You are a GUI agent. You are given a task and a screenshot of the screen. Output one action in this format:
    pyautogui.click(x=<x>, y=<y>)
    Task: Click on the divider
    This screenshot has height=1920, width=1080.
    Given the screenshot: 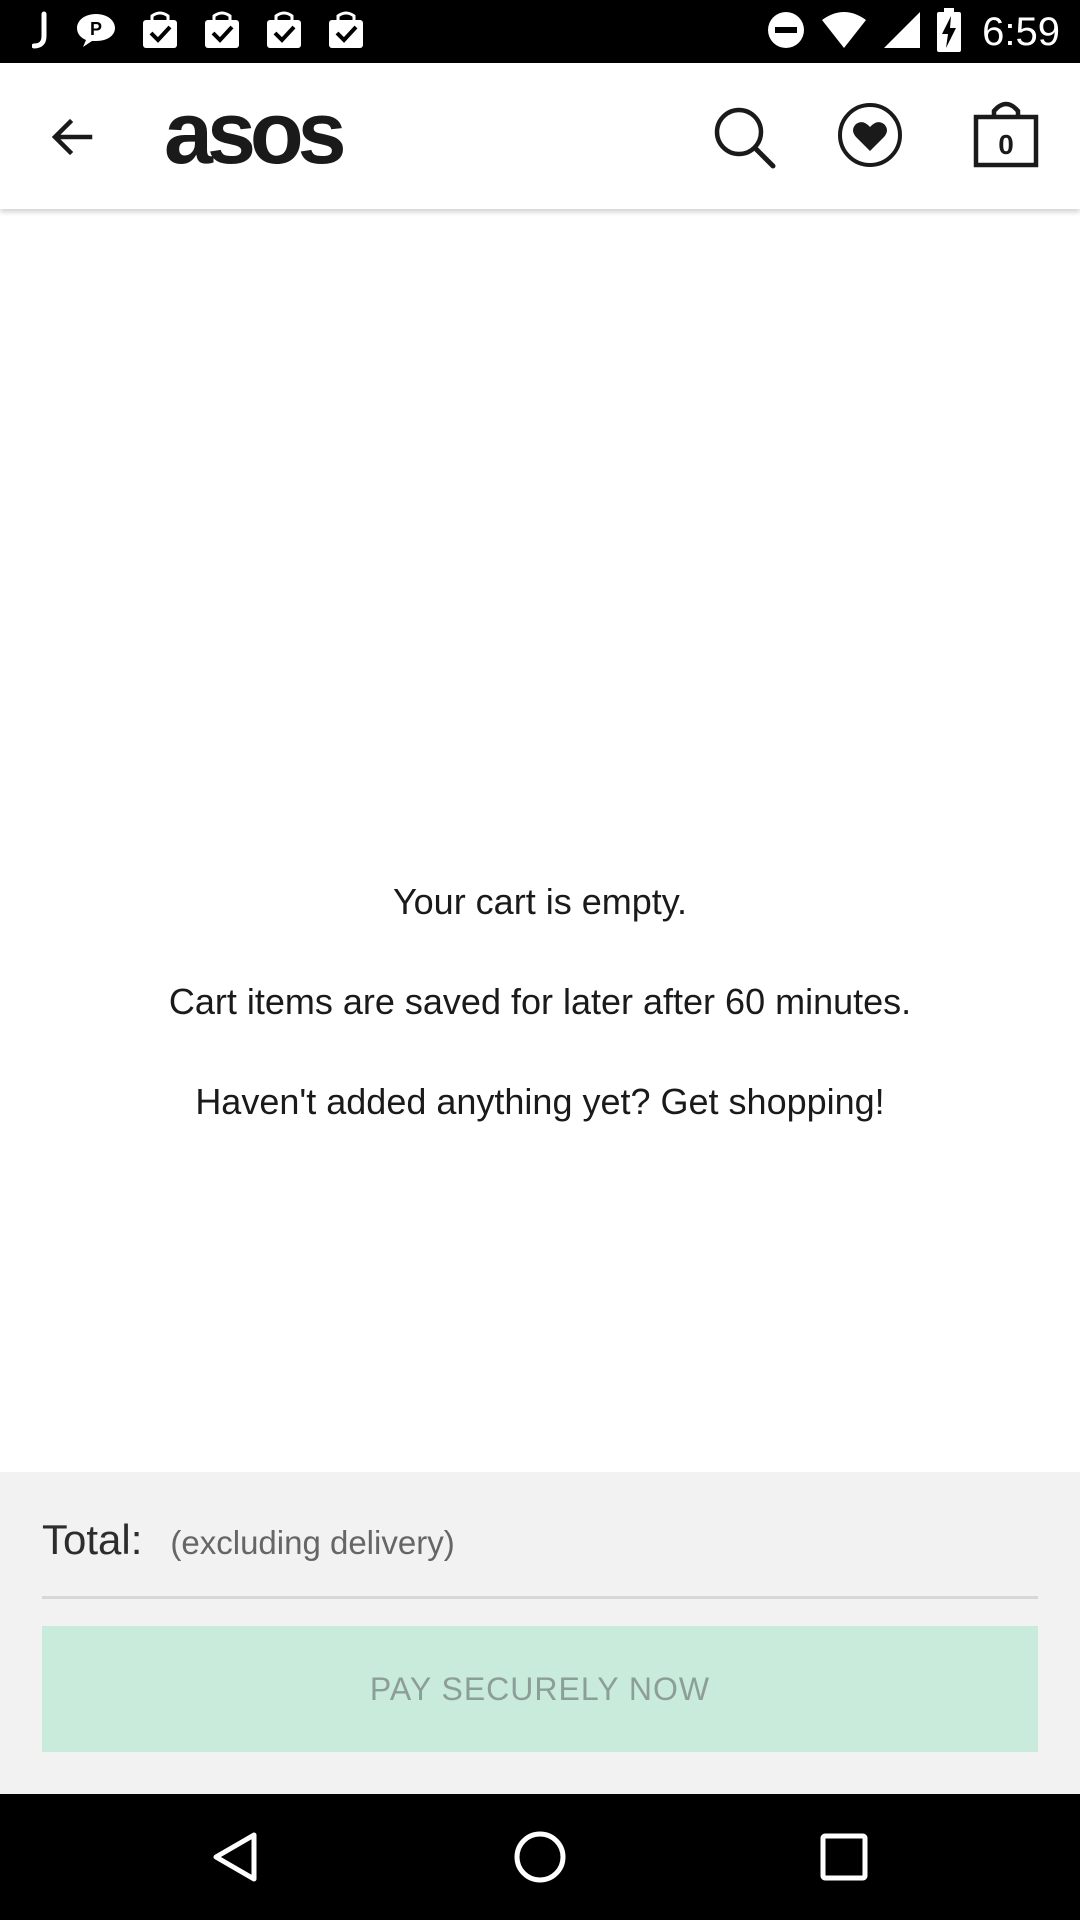 What is the action you would take?
    pyautogui.click(x=540, y=1597)
    